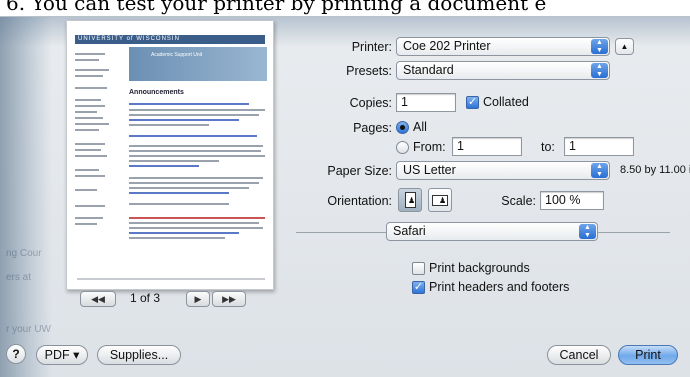  I want to click on preview-header-bar: UNIVERSITY of WISCONSIN, so click(170, 39).